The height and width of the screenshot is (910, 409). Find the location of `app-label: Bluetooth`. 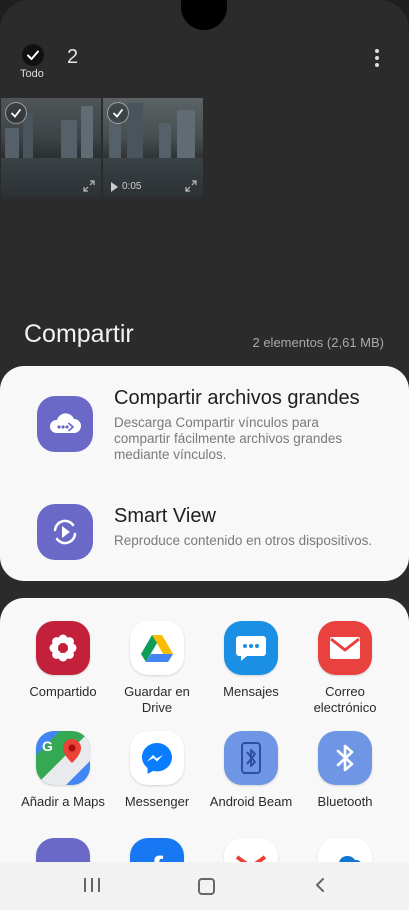

app-label: Bluetooth is located at coordinates (345, 801).